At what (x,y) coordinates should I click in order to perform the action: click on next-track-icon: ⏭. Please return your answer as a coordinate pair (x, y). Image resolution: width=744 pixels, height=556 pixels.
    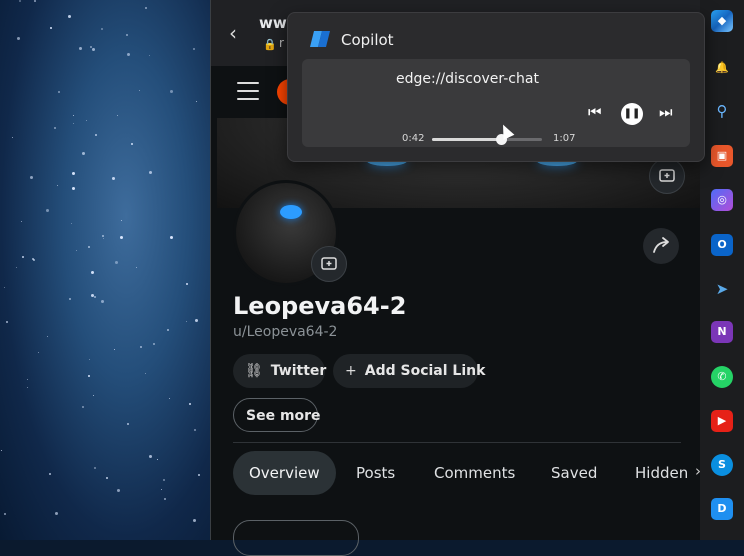
    Looking at the image, I should click on (666, 112).